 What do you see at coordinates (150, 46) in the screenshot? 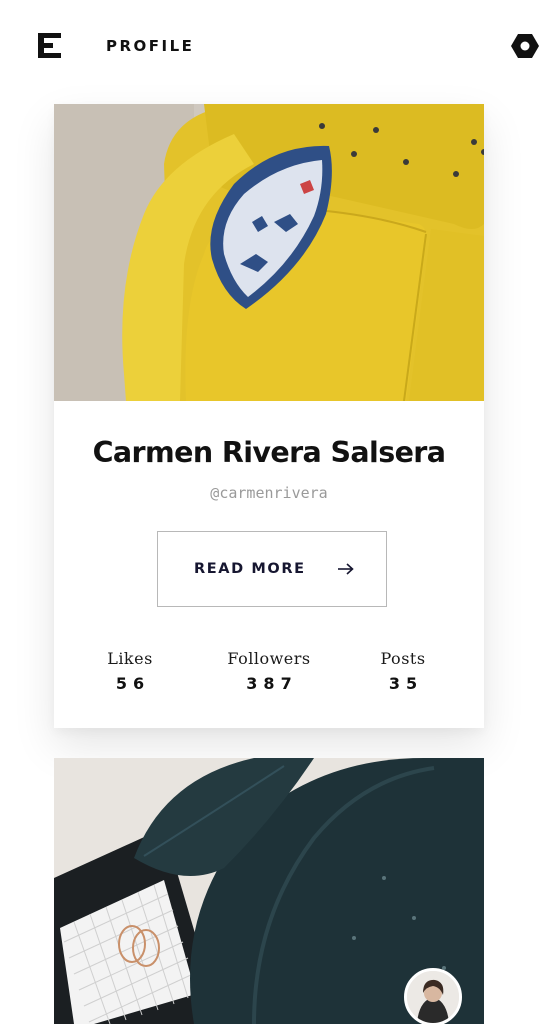
I see `page-title: PROFILE` at bounding box center [150, 46].